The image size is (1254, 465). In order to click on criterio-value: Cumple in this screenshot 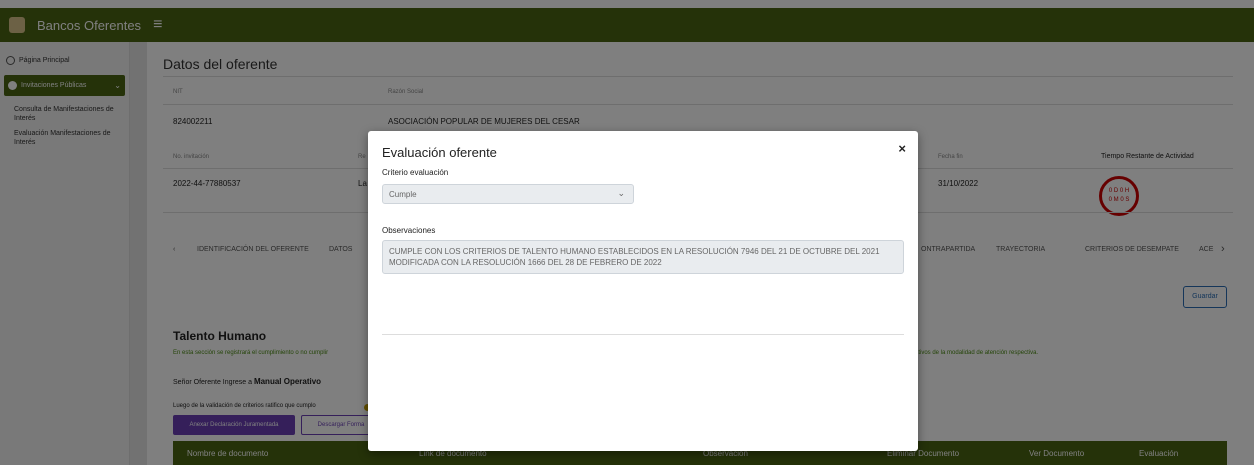, I will do `click(403, 194)`.